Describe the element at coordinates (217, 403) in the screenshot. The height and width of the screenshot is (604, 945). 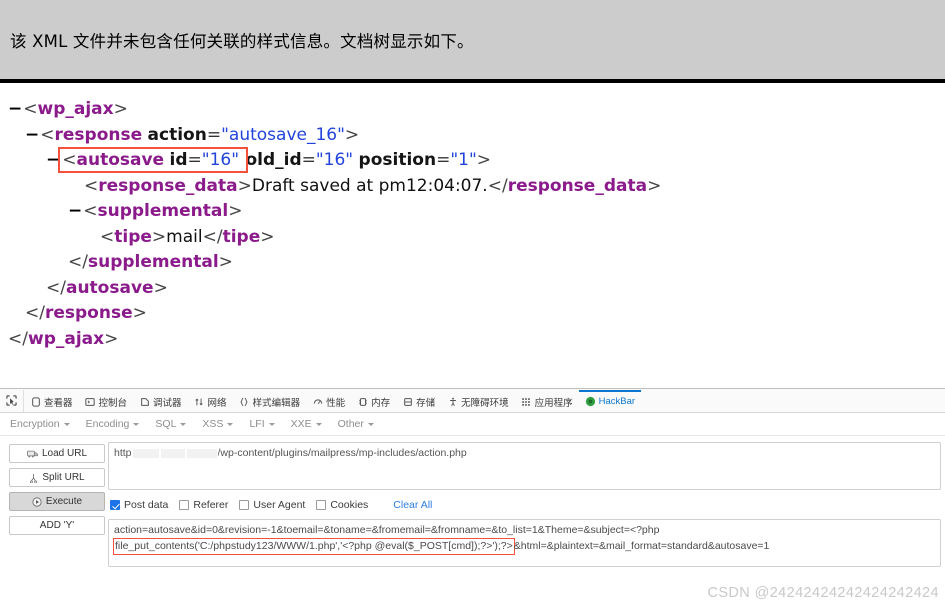
I see `tab-network-label: 网络` at that location.